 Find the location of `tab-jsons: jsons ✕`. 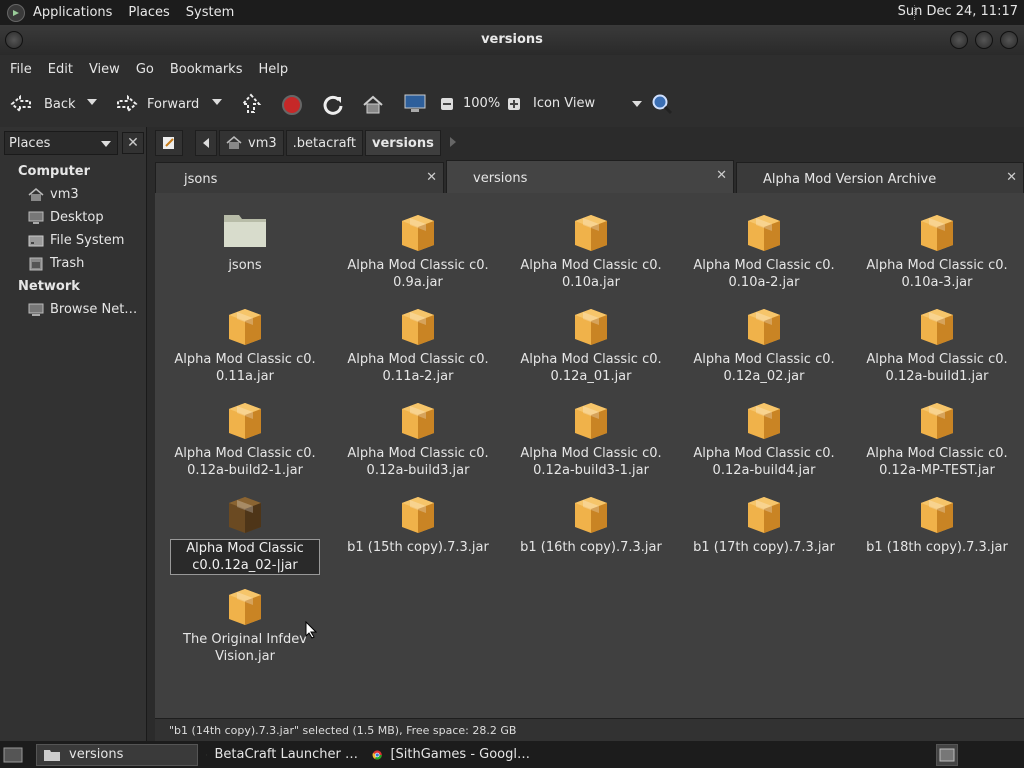

tab-jsons: jsons ✕ is located at coordinates (299, 177).